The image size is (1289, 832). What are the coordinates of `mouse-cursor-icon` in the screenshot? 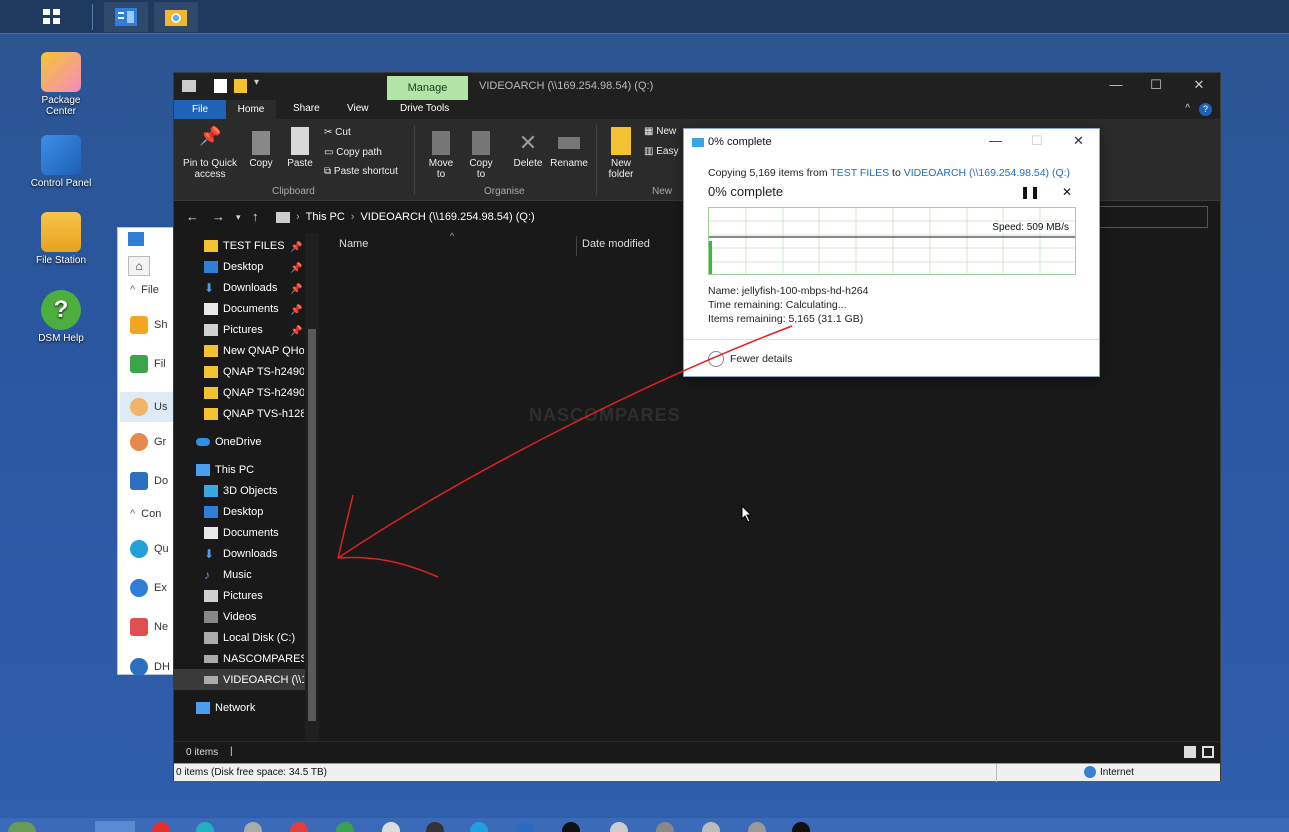 It's located at (747, 514).